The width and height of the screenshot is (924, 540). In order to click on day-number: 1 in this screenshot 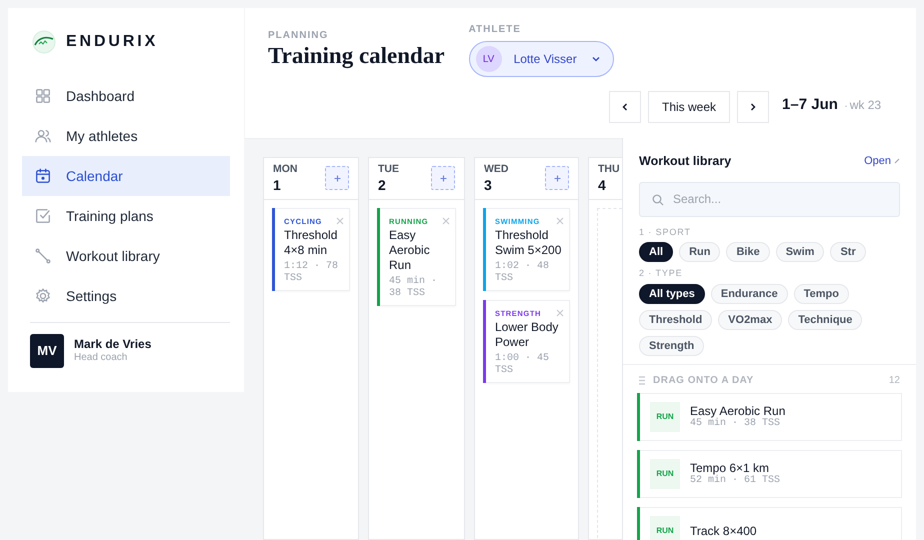, I will do `click(277, 185)`.